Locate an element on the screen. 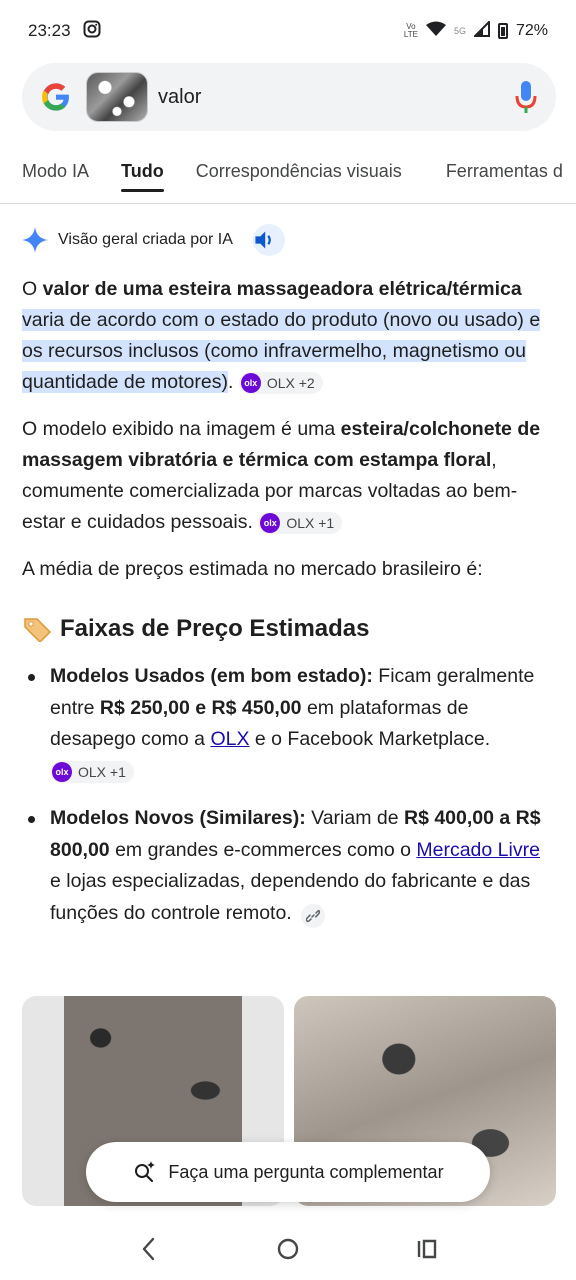 Image resolution: width=576 pixels, height=1280 pixels. mic-icon is located at coordinates (526, 97).